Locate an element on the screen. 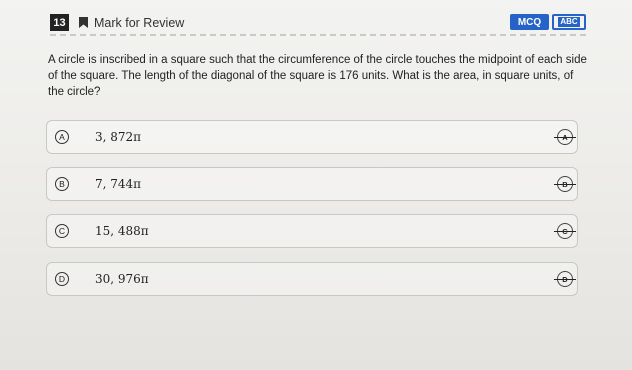  strikethrough-icon: B is located at coordinates (565, 184).